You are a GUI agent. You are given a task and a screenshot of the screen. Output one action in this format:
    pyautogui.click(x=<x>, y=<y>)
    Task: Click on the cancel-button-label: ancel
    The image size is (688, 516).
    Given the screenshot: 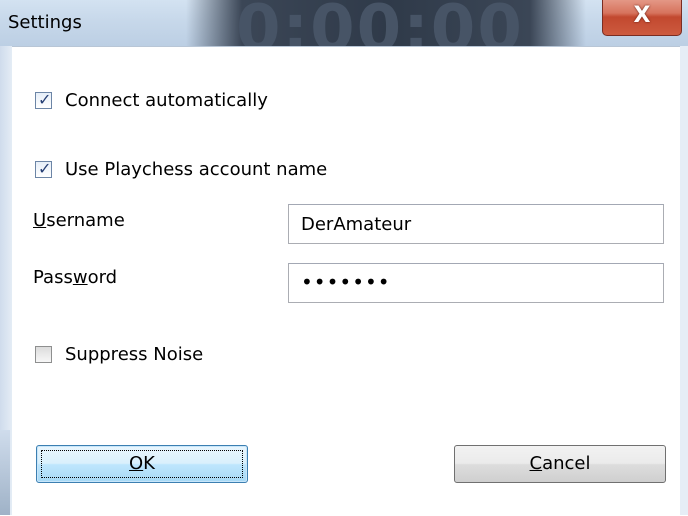 What is the action you would take?
    pyautogui.click(x=566, y=463)
    